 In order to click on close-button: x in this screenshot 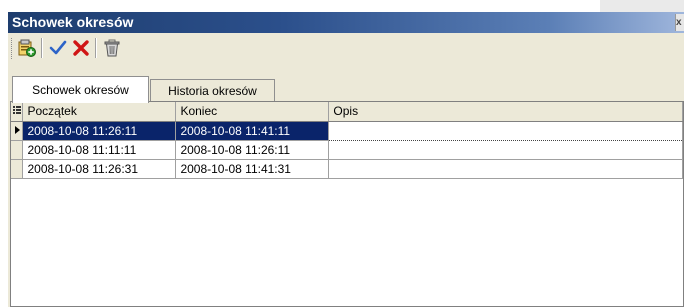, I will do `click(679, 22)`.